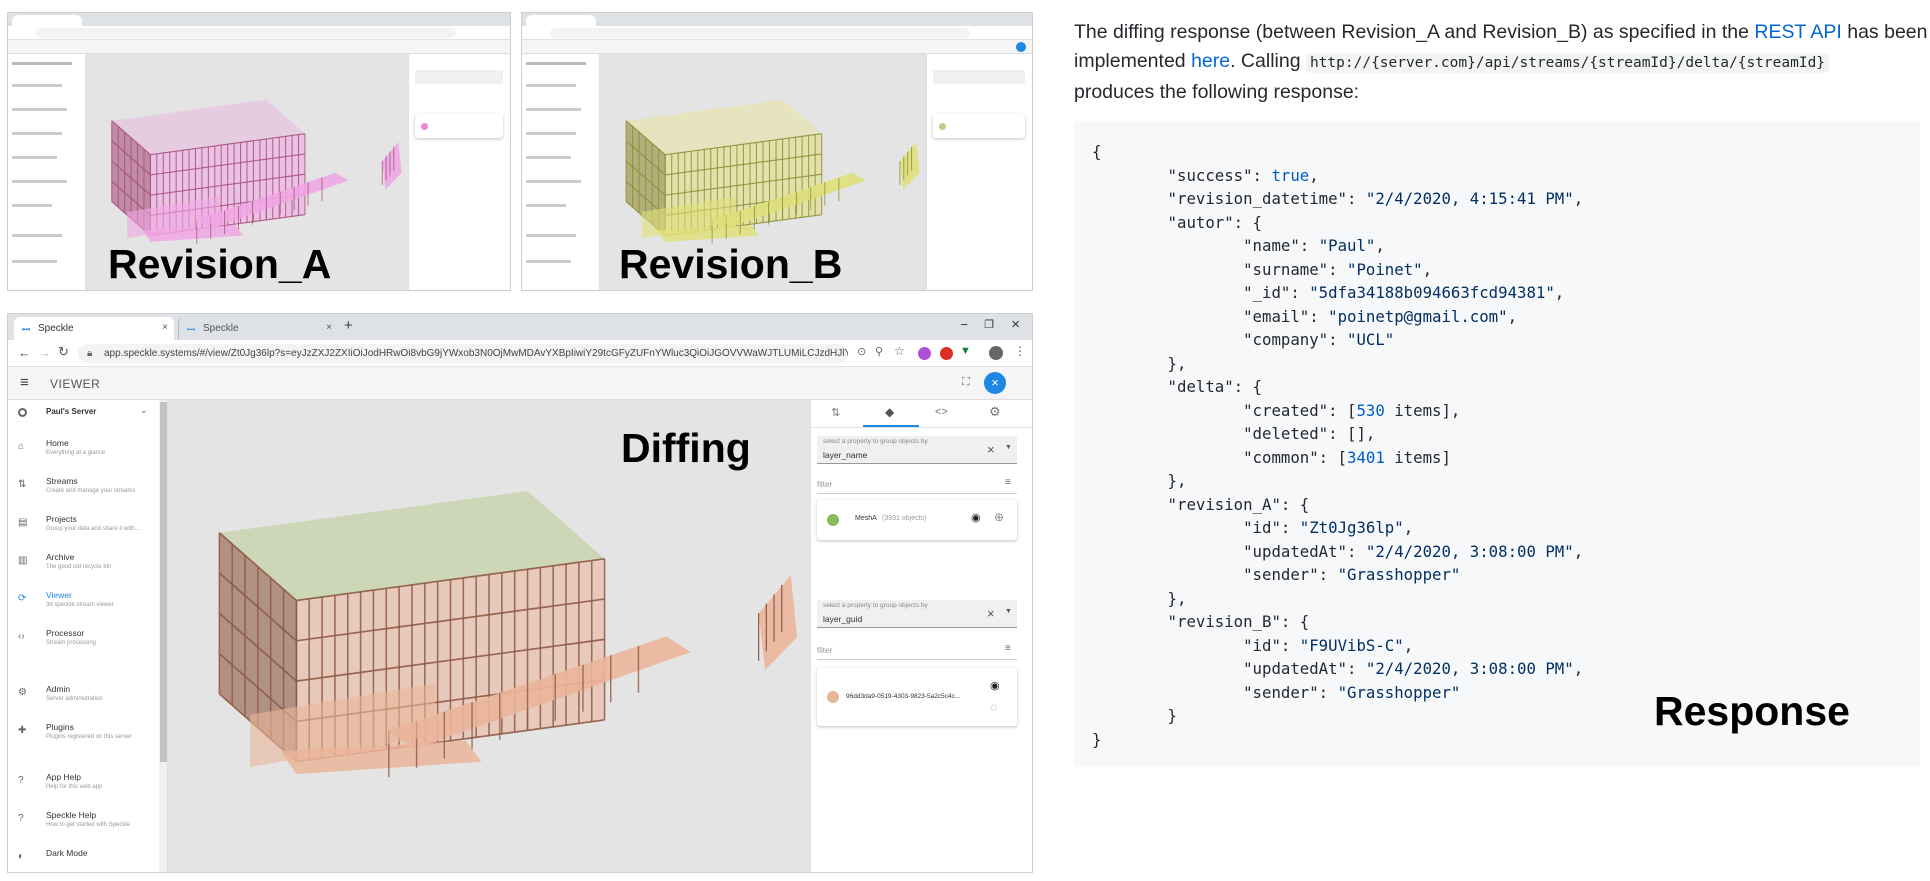  I want to click on bookmark-star-icon: ☆, so click(899, 351).